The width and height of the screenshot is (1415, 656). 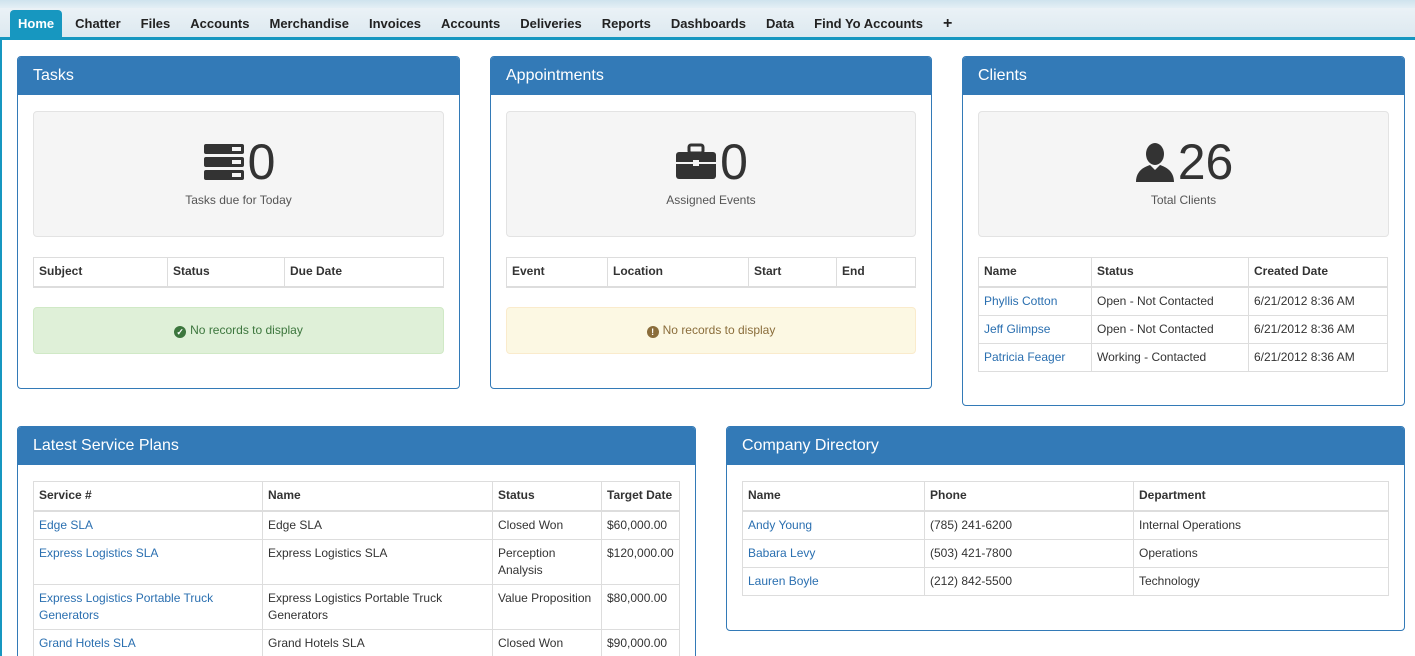 I want to click on tab-invoices: Invoices, so click(x=395, y=23).